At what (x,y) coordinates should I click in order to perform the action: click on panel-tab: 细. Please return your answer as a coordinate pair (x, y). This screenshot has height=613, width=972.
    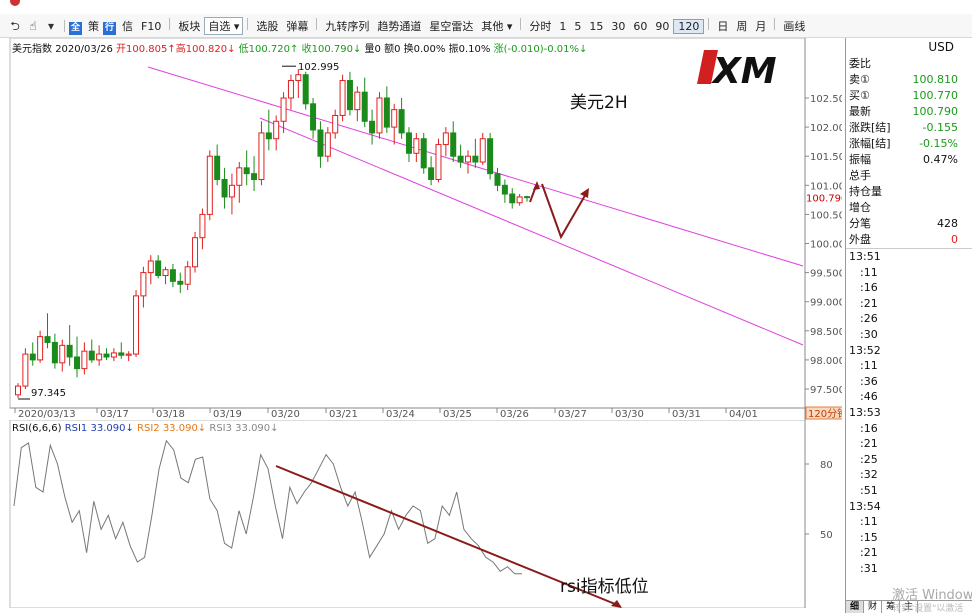
    Looking at the image, I should click on (855, 607).